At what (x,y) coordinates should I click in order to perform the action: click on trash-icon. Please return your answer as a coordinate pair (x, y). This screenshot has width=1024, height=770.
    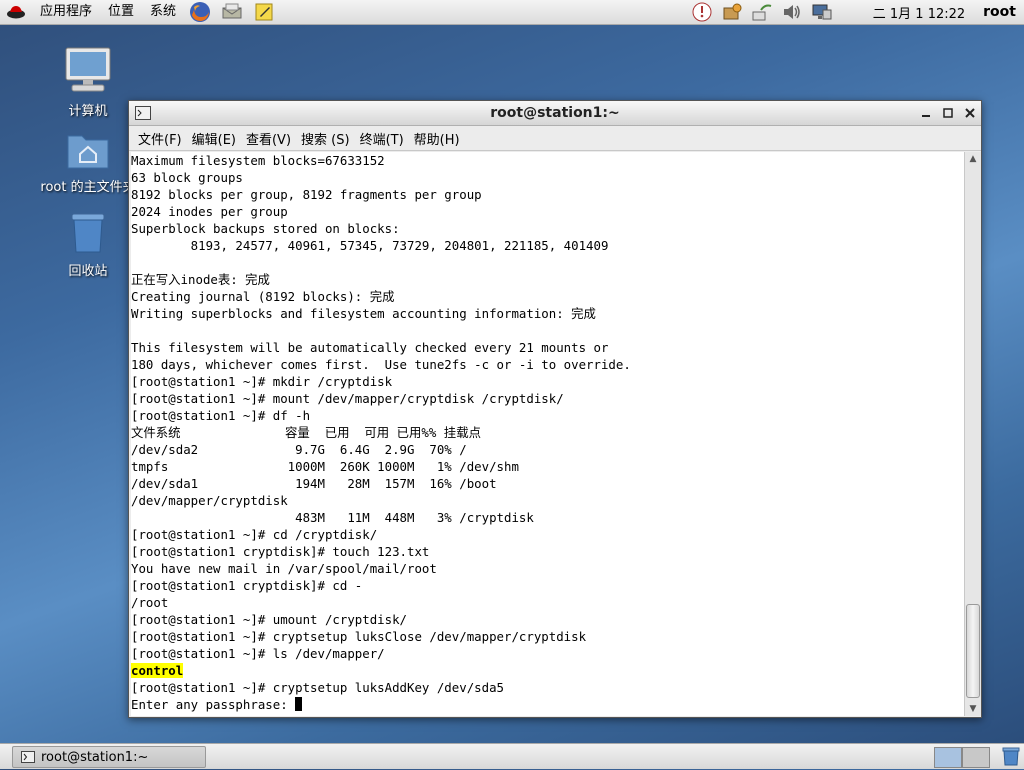
    Looking at the image, I should click on (88, 233).